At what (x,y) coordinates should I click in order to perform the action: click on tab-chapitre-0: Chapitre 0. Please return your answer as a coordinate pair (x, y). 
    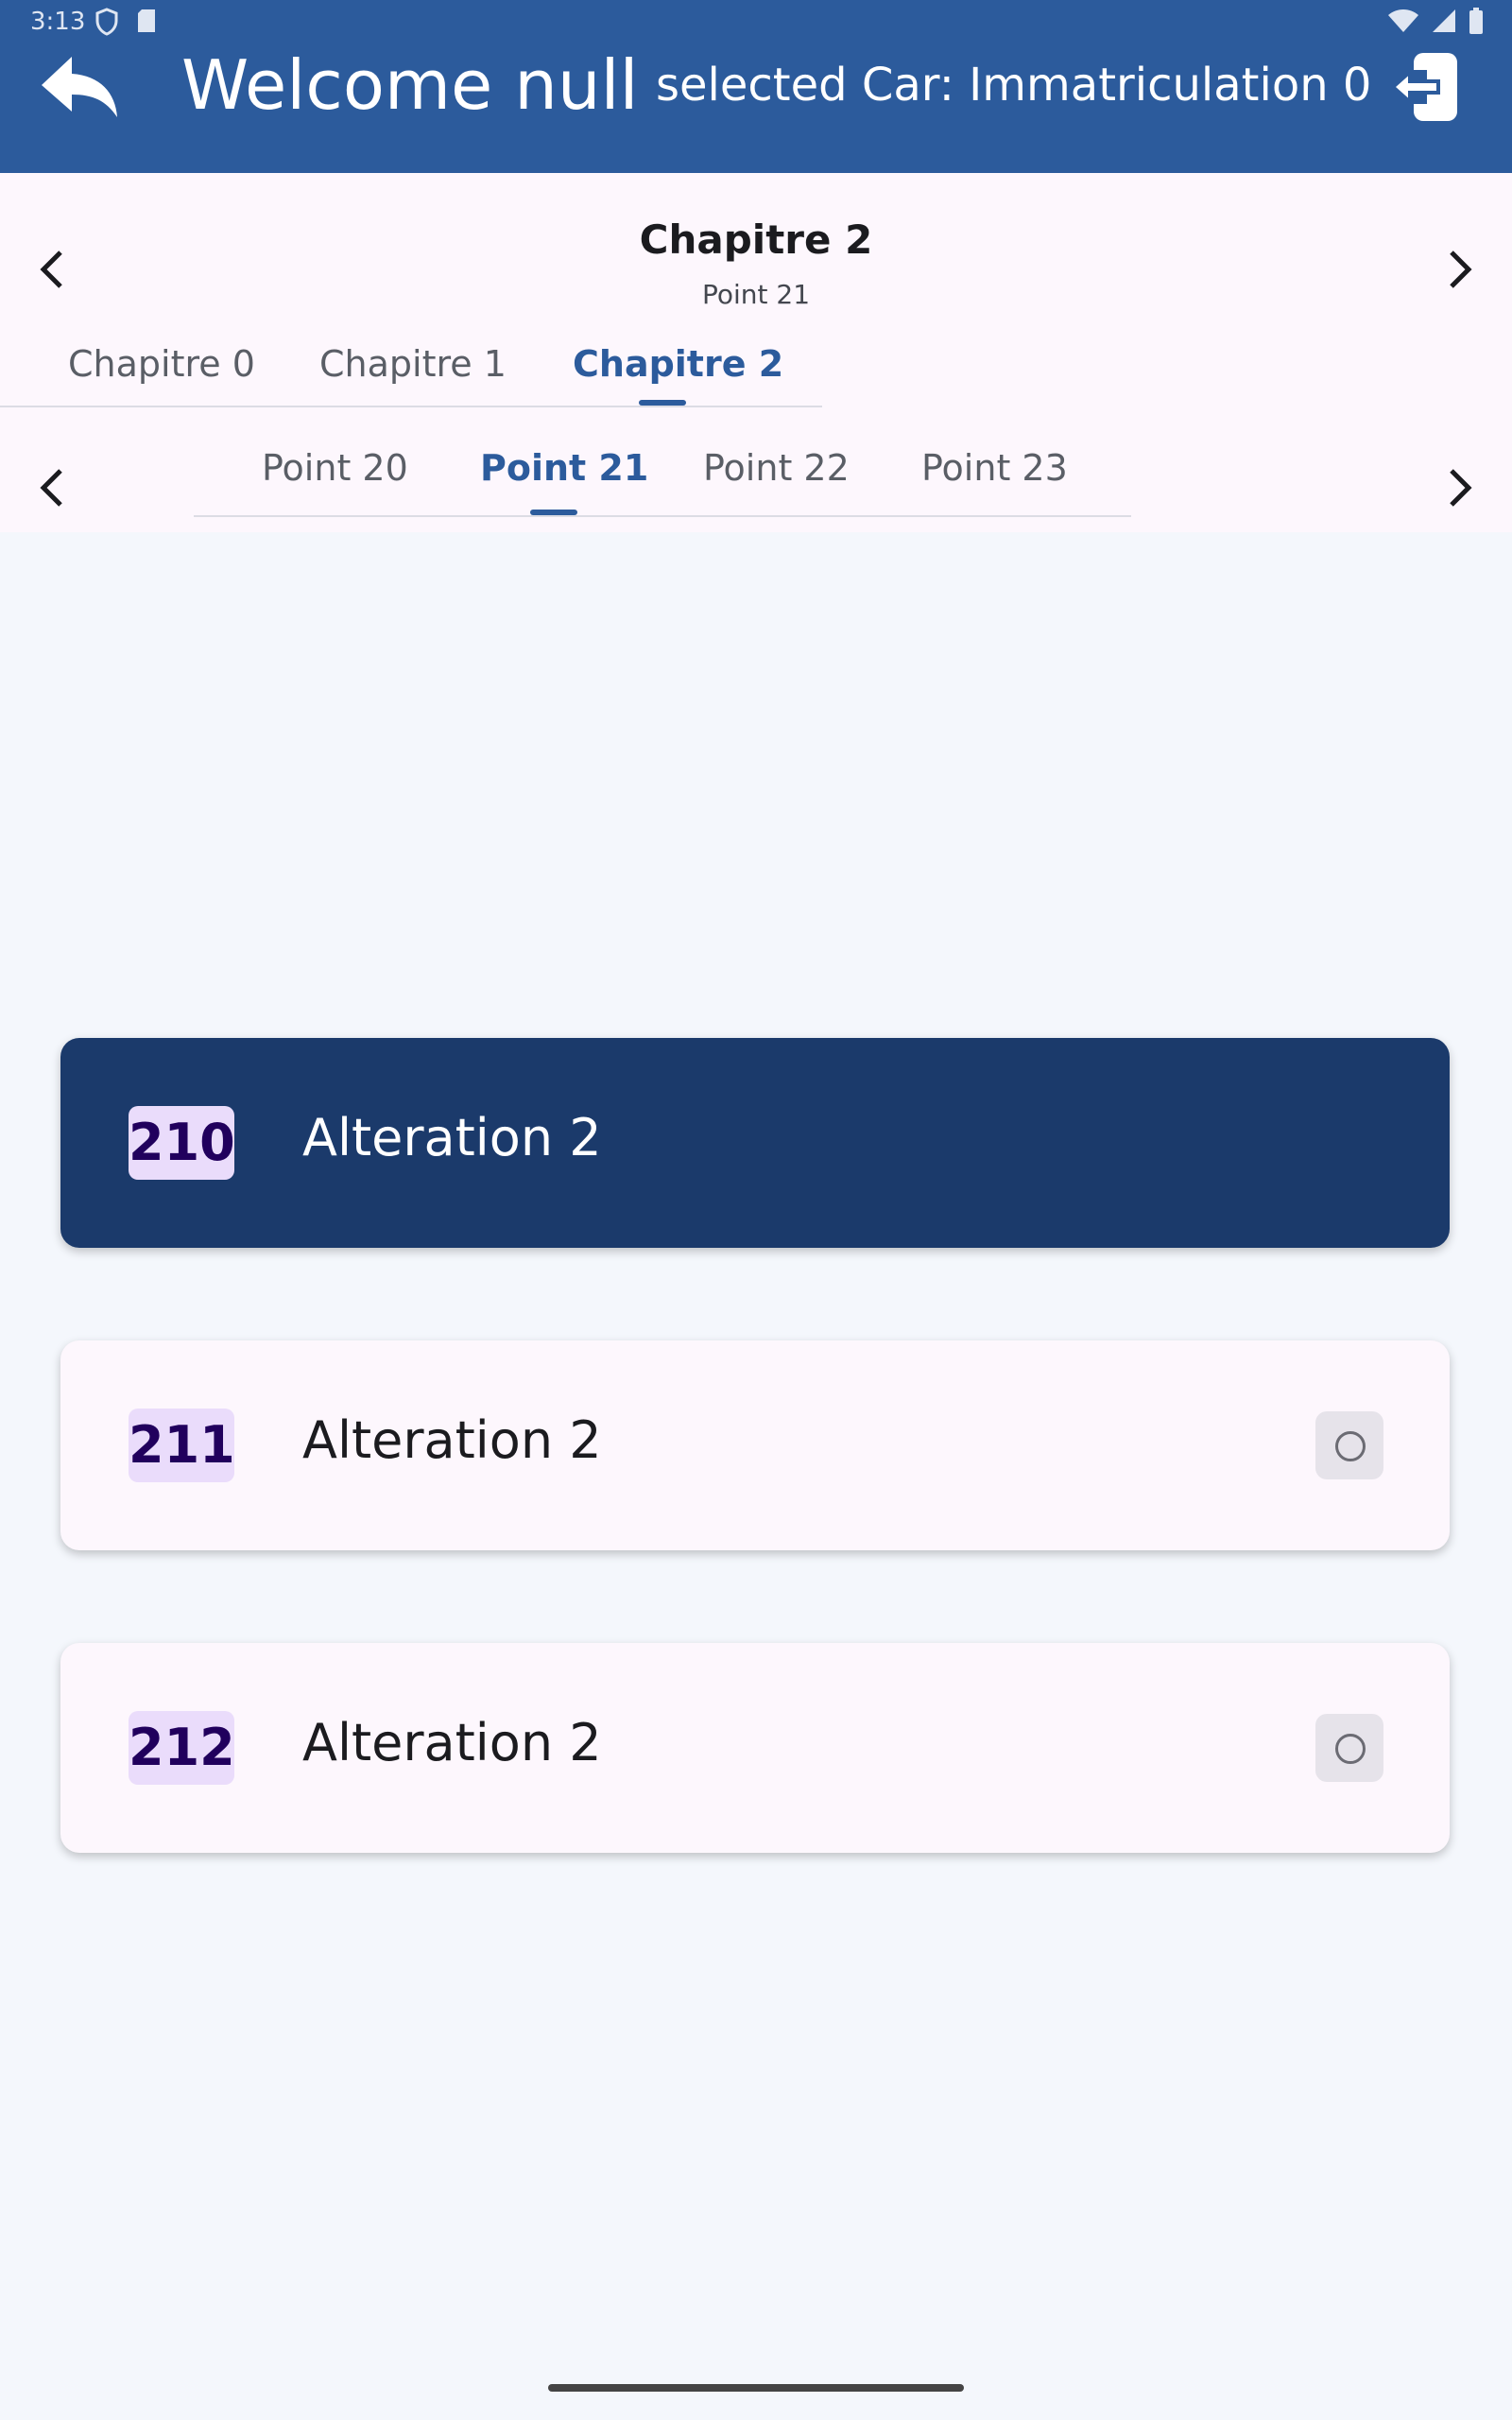
    Looking at the image, I should click on (161, 364).